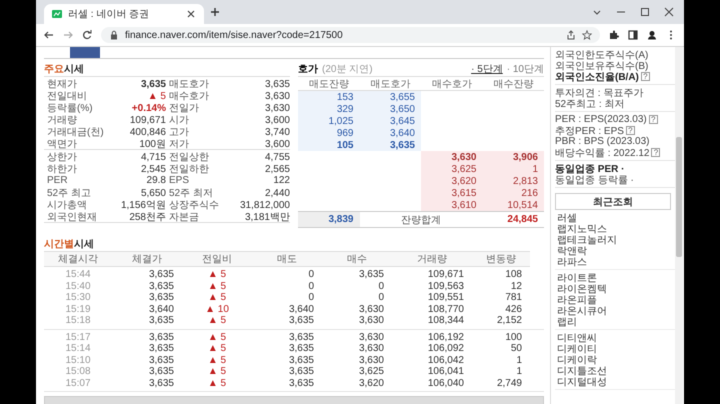  I want to click on quote-label: 시가, so click(179, 120).